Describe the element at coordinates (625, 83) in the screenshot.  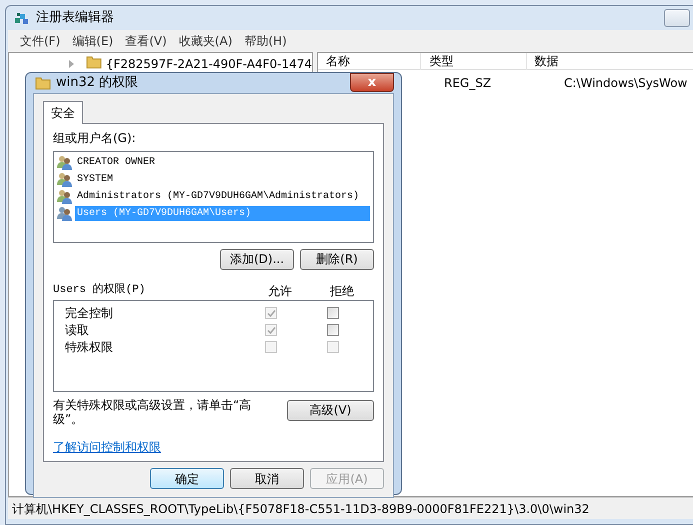
I see `table-cell-text: C:\Windows\SysWow` at that location.